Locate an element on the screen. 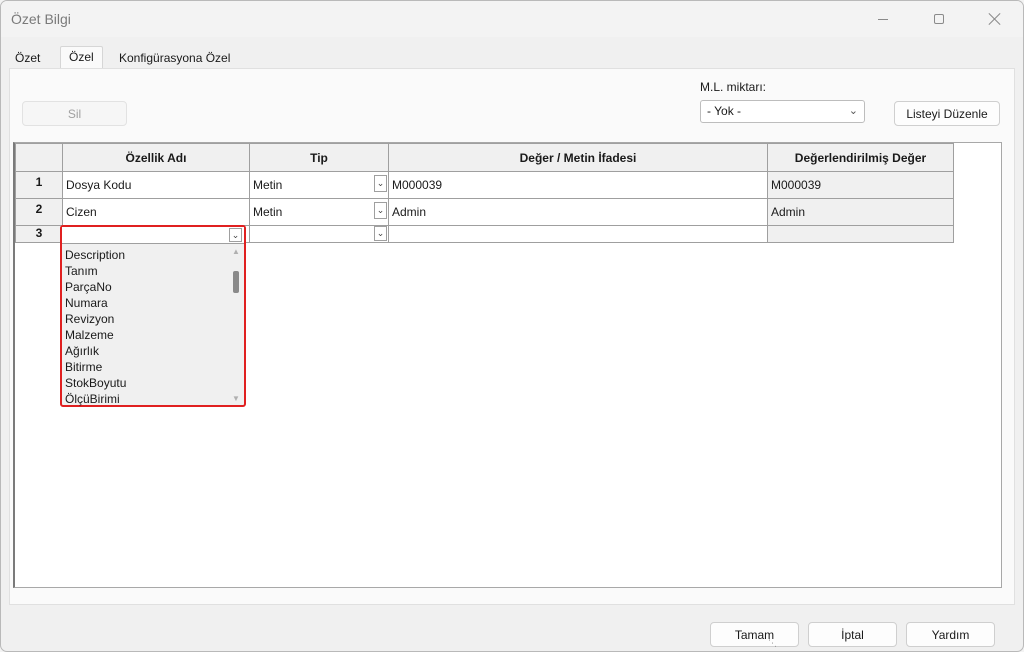 This screenshot has width=1024, height=652. list-item: Tanım is located at coordinates (145, 271).